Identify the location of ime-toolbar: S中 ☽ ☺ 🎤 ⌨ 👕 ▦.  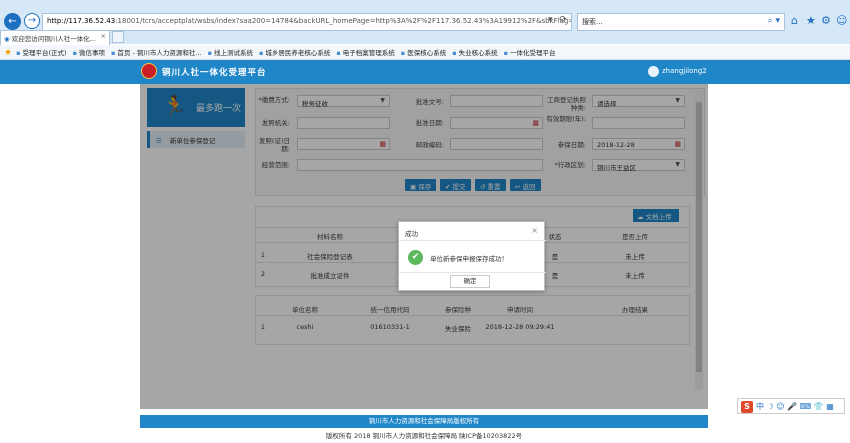
(791, 406).